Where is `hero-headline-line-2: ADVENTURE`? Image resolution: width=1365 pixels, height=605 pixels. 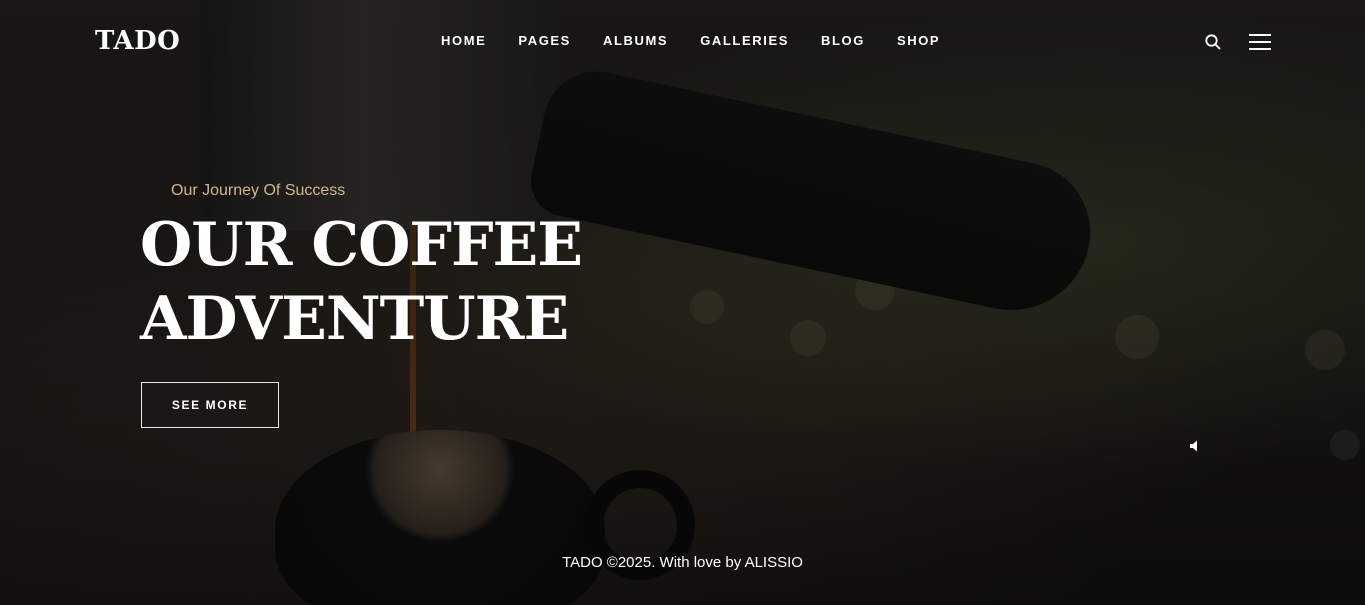
hero-headline-line-2: ADVENTURE is located at coordinates (354, 319).